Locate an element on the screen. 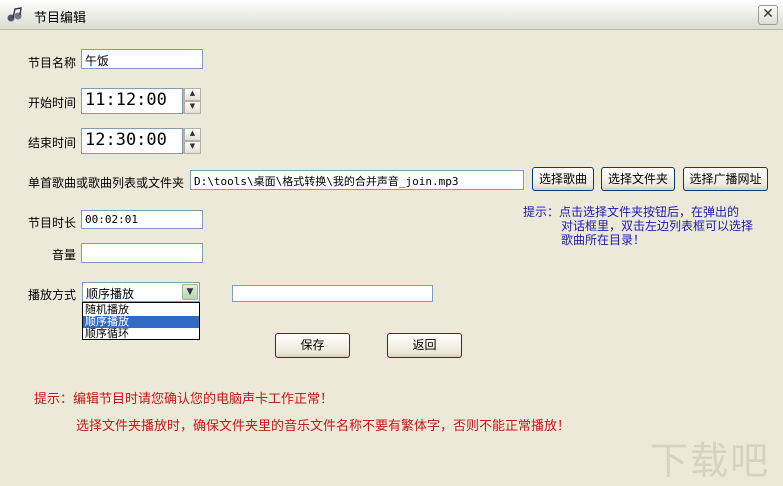 This screenshot has height=486, width=783. duration-input: 00:02:01 is located at coordinates (142, 219).